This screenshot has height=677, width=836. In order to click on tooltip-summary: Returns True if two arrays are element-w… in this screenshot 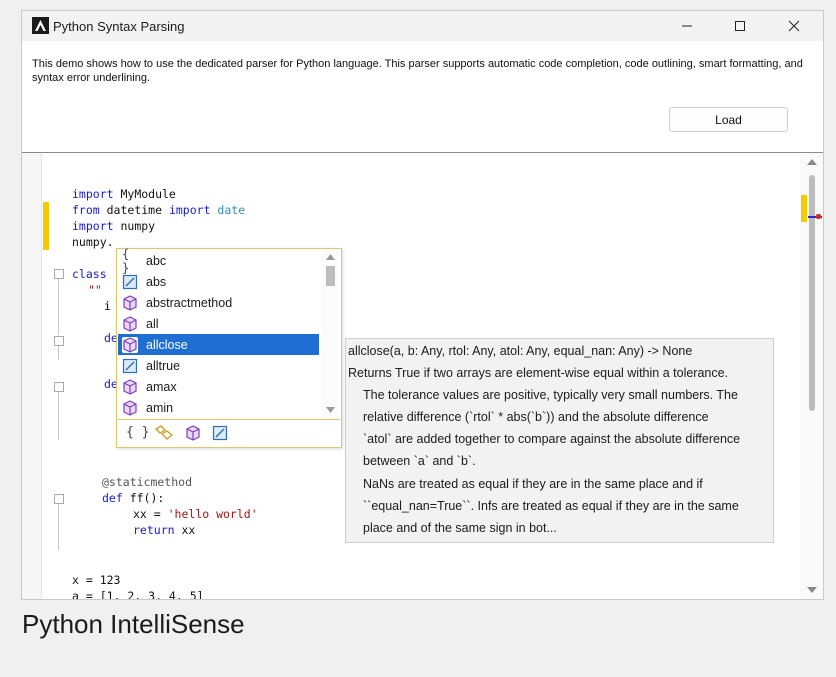, I will do `click(538, 373)`.